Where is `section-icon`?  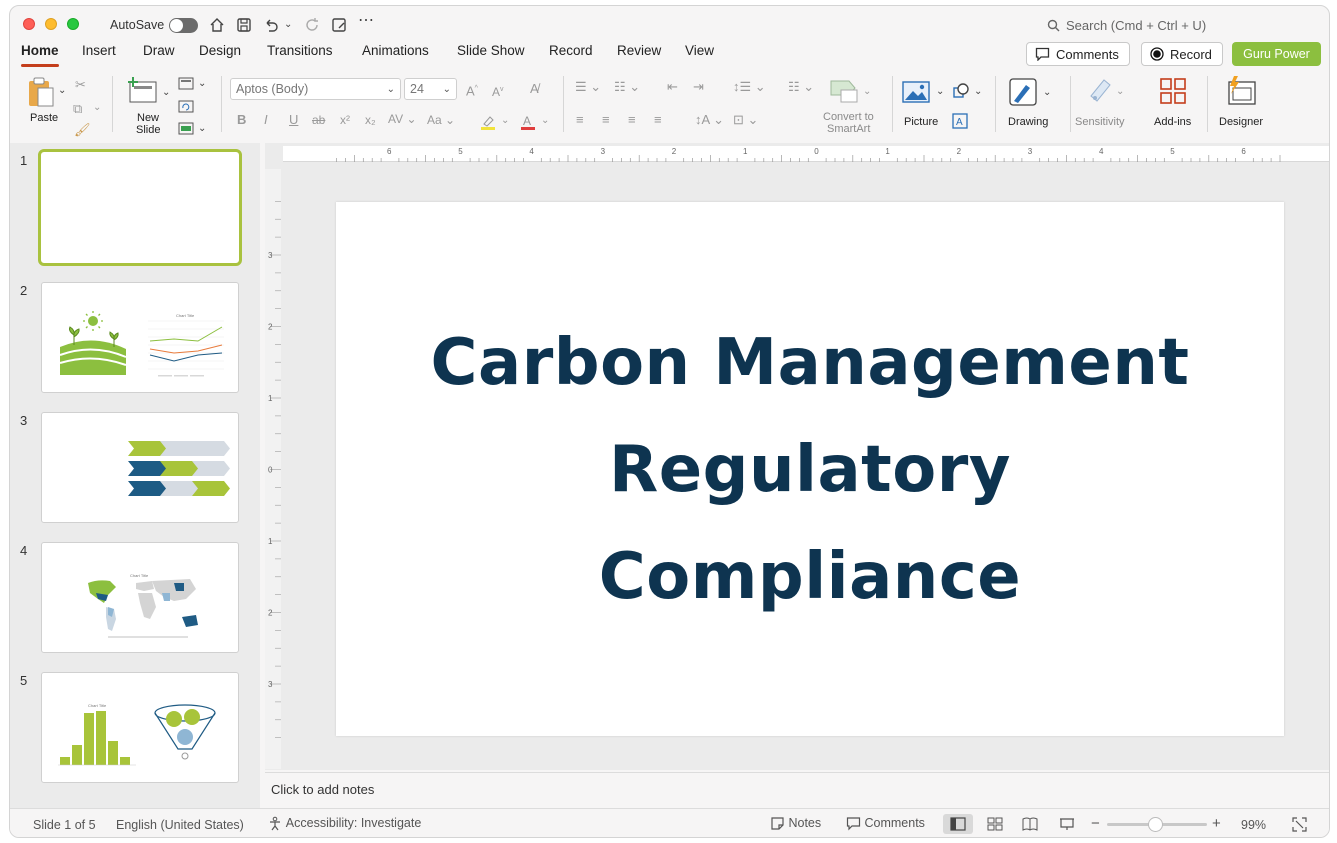 section-icon is located at coordinates (186, 128).